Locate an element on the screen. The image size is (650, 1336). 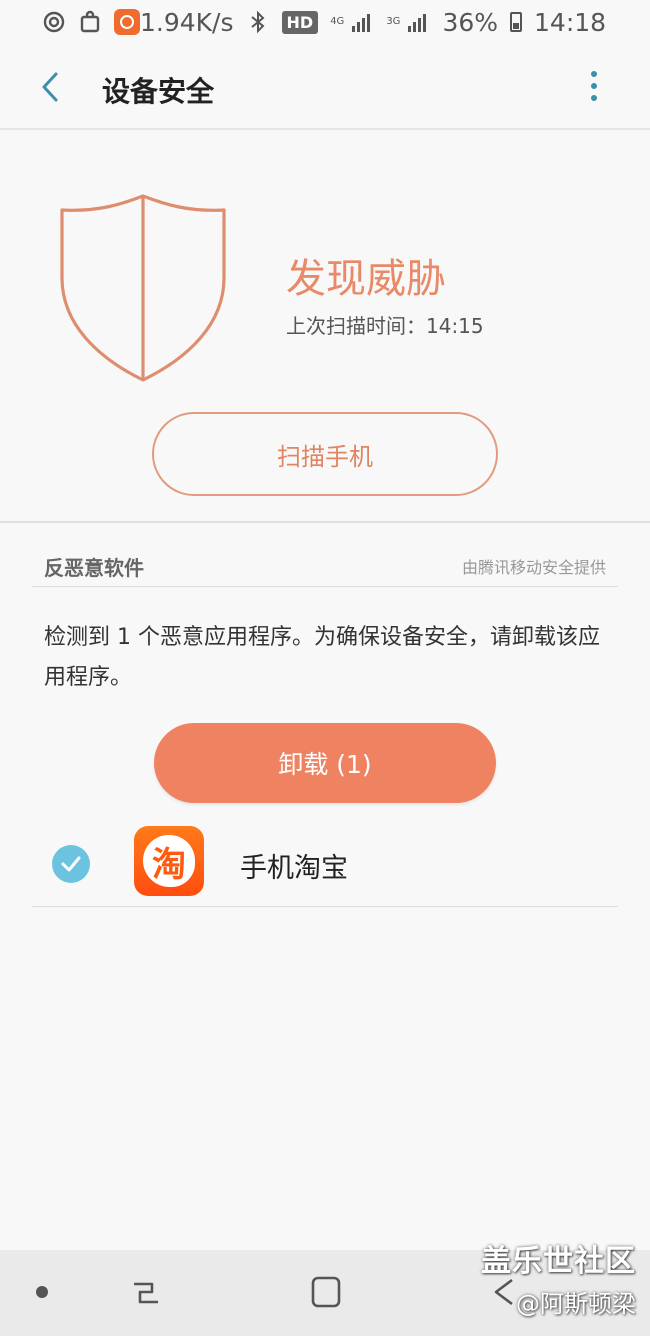
section-title: 反恶意软件 is located at coordinates (94, 568).